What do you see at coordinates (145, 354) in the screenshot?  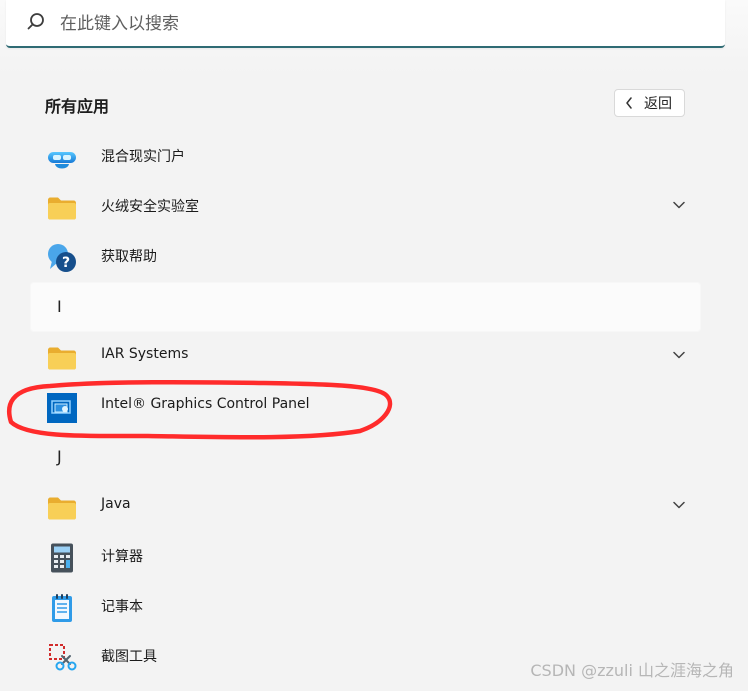 I see `app-label: IAR Systems` at bounding box center [145, 354].